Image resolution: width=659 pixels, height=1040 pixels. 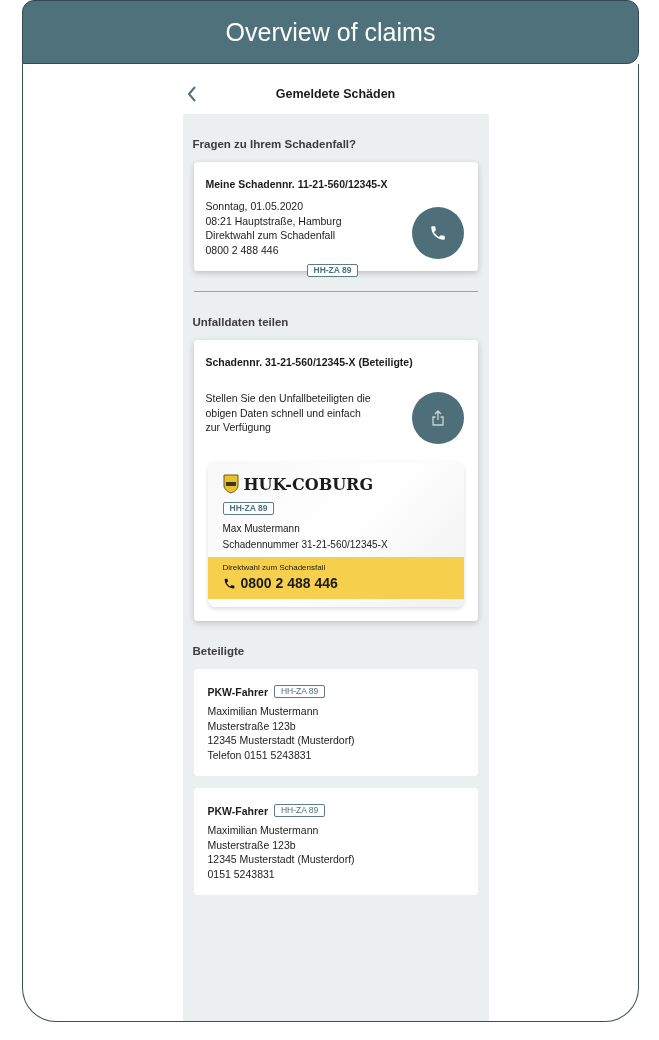 What do you see at coordinates (275, 144) in the screenshot?
I see `section-heading: Fragen zu Ihrem Schadenfall?` at bounding box center [275, 144].